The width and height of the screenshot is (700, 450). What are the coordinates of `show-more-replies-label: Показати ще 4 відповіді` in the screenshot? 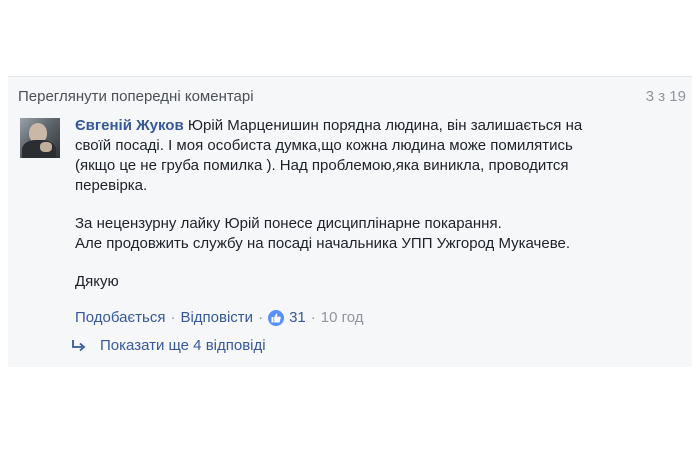 It's located at (183, 345).